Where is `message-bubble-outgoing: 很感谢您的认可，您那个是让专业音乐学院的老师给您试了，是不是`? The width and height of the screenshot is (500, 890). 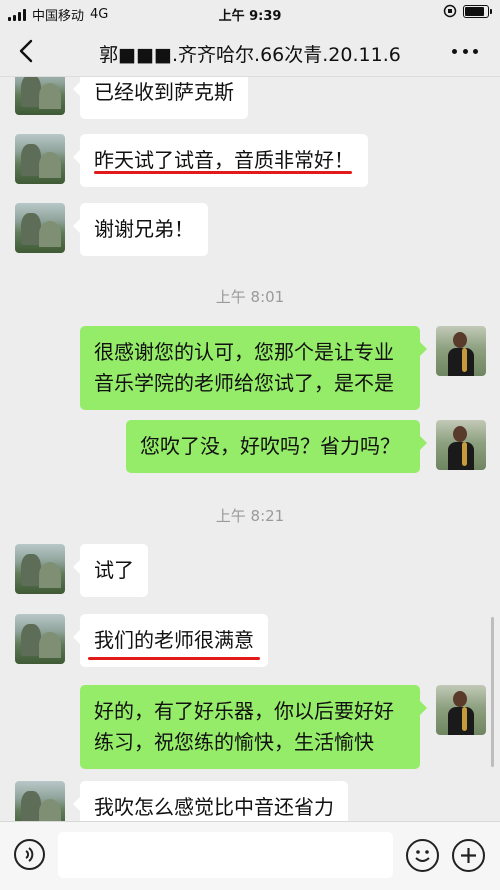
message-bubble-outgoing: 很感谢您的认可，您那个是让专业音乐学院的老师给您试了，是不是 is located at coordinates (253, 368).